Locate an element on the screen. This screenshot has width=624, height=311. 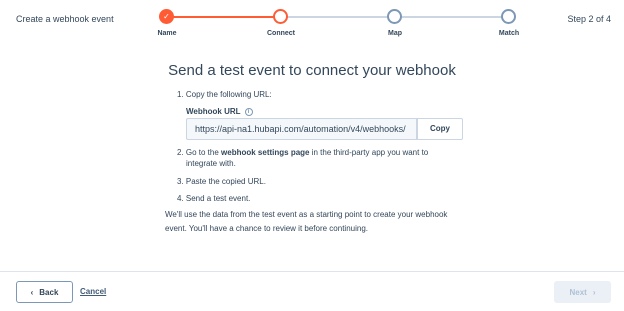
instruction-step-1: 1. Copy the following URL: is located at coordinates (224, 94).